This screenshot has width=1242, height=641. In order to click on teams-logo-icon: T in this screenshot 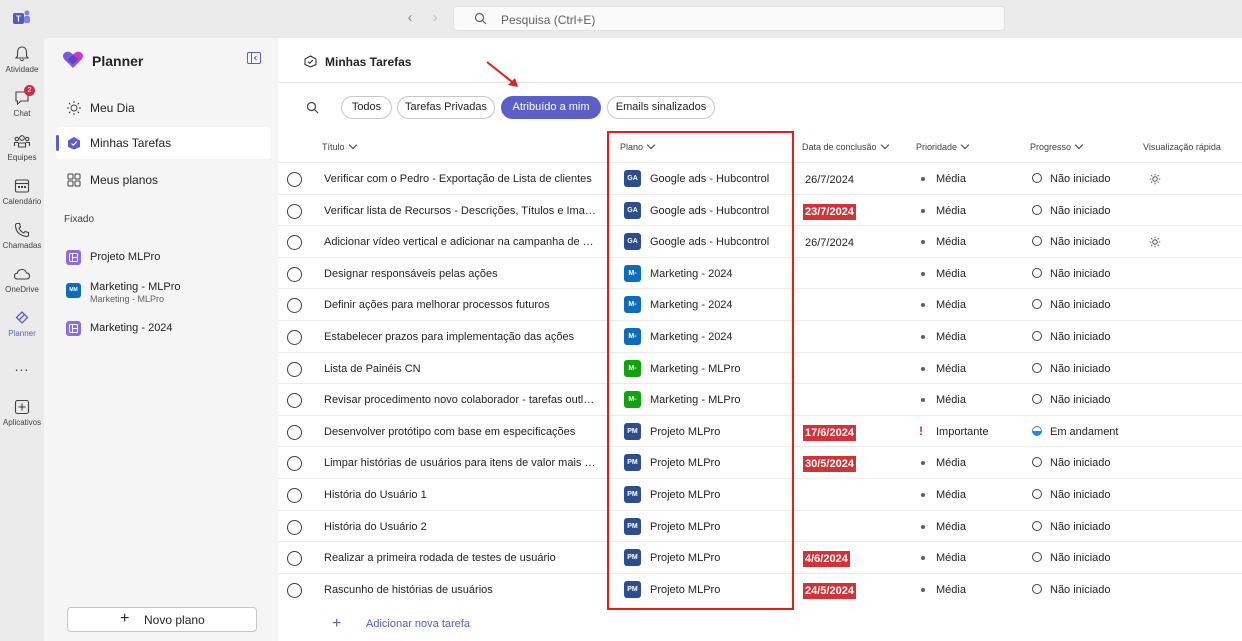, I will do `click(22, 18)`.